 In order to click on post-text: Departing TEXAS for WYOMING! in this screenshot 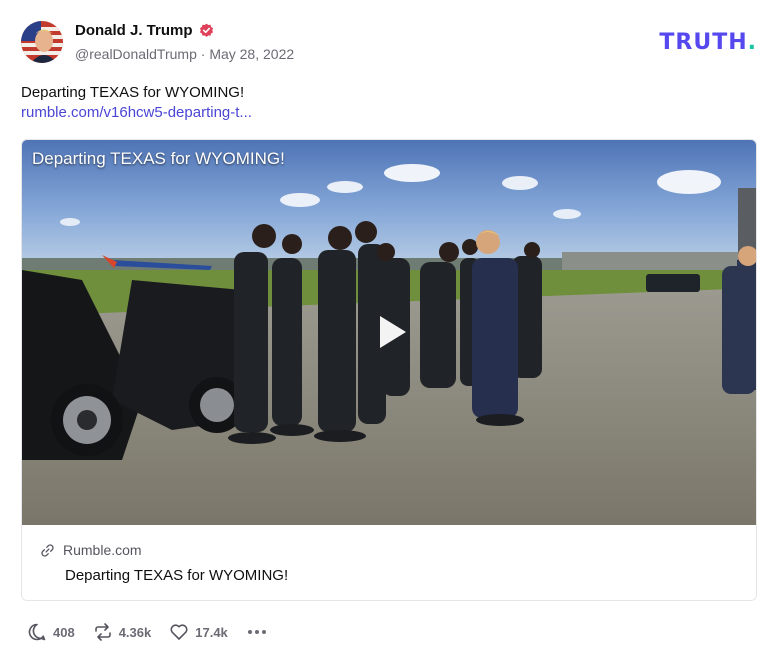, I will do `click(133, 92)`.